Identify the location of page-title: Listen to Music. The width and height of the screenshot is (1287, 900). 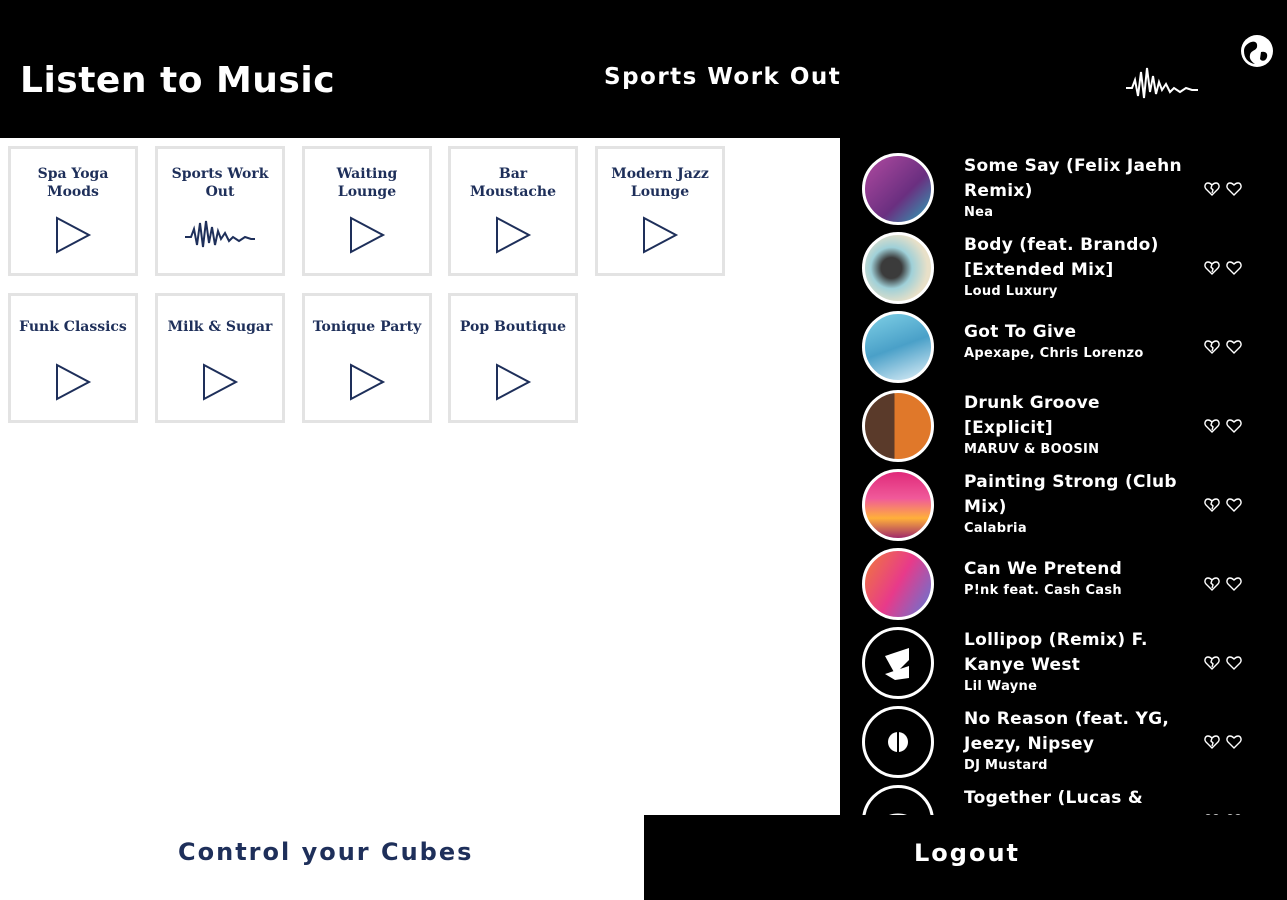
(178, 80).